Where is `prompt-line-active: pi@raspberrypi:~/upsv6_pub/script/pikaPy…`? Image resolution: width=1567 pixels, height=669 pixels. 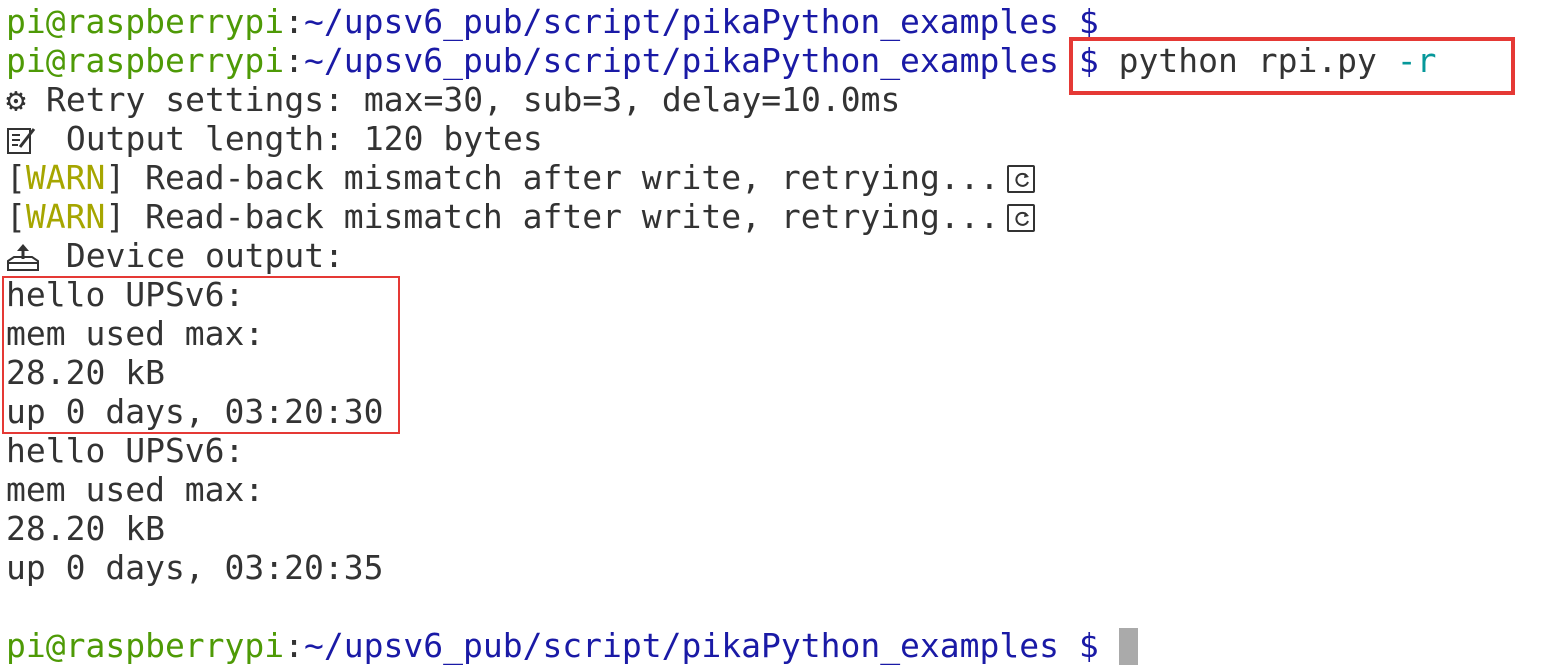
prompt-line-active: pi@raspberrypi:~/upsv6_pub/script/pikaPy… is located at coordinates (783, 645).